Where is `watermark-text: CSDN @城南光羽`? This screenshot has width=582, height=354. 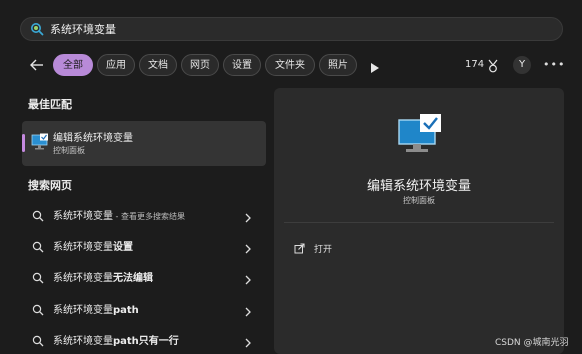
watermark-text: CSDN @城南光羽 is located at coordinates (532, 343).